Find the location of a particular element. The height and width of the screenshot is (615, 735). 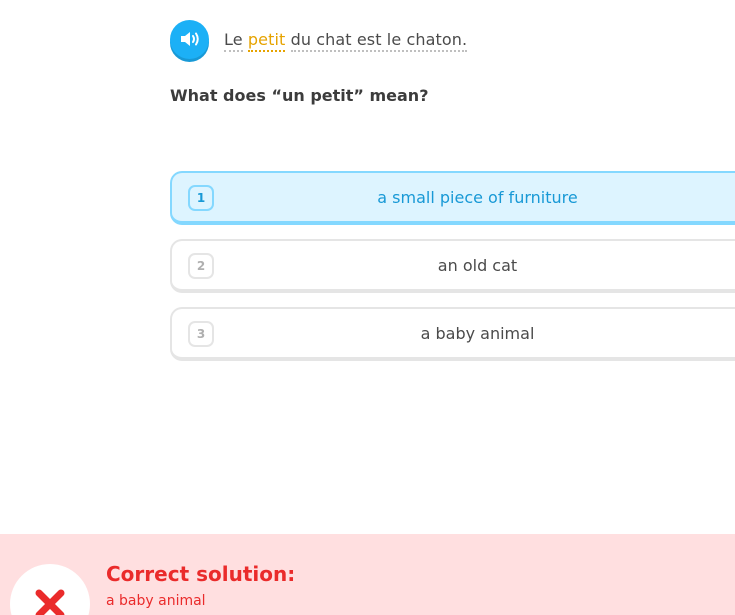

question-text: What does “un petit” mean? is located at coordinates (299, 95).